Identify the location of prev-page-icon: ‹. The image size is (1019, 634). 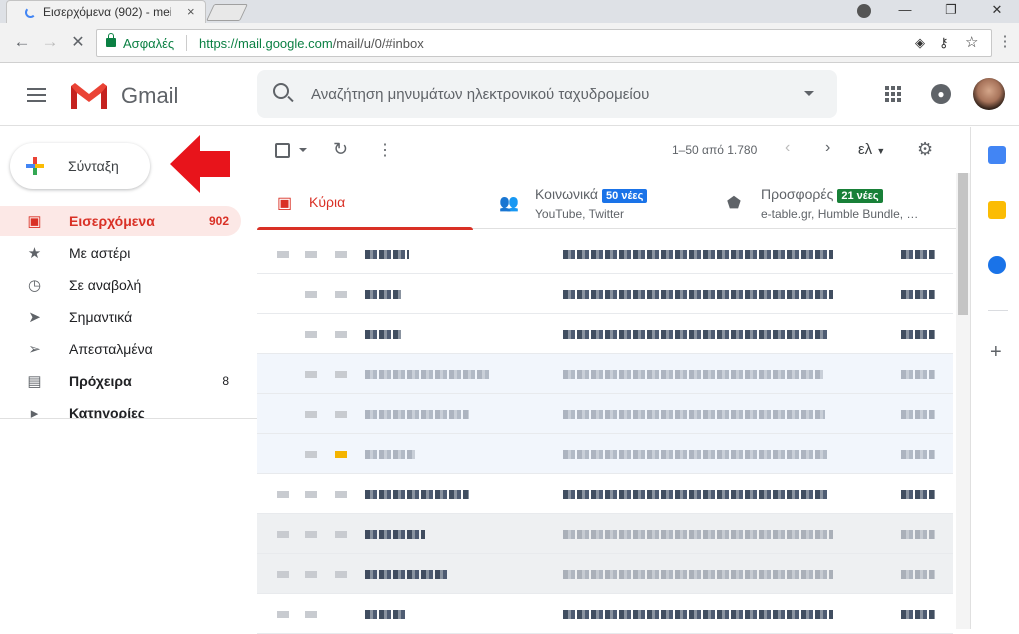
(787, 148).